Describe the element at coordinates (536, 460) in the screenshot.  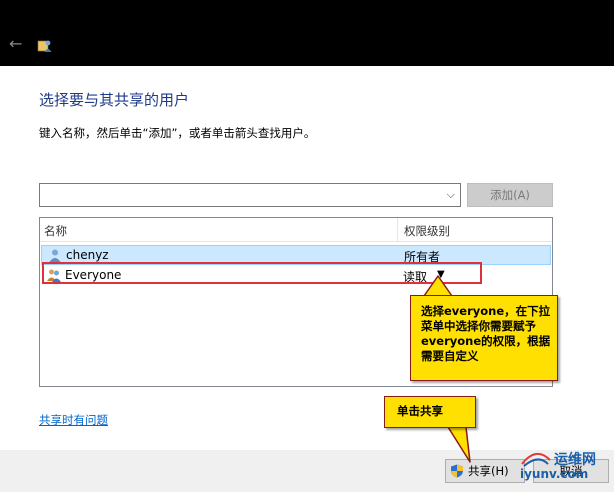
I see `watermark-swirl-icon` at that location.